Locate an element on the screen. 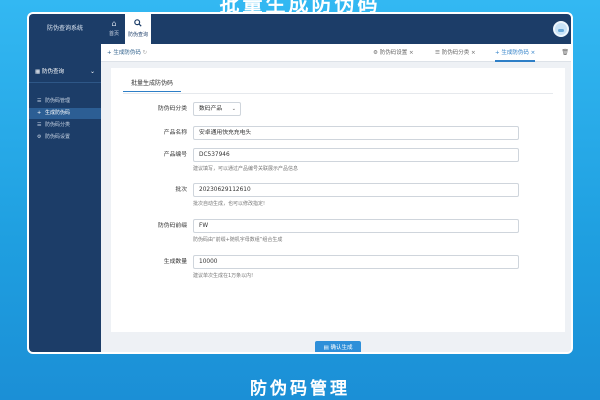 This screenshot has height=400, width=600. sidebar-item-generate-code: + 生成防伪码 is located at coordinates (65, 113).